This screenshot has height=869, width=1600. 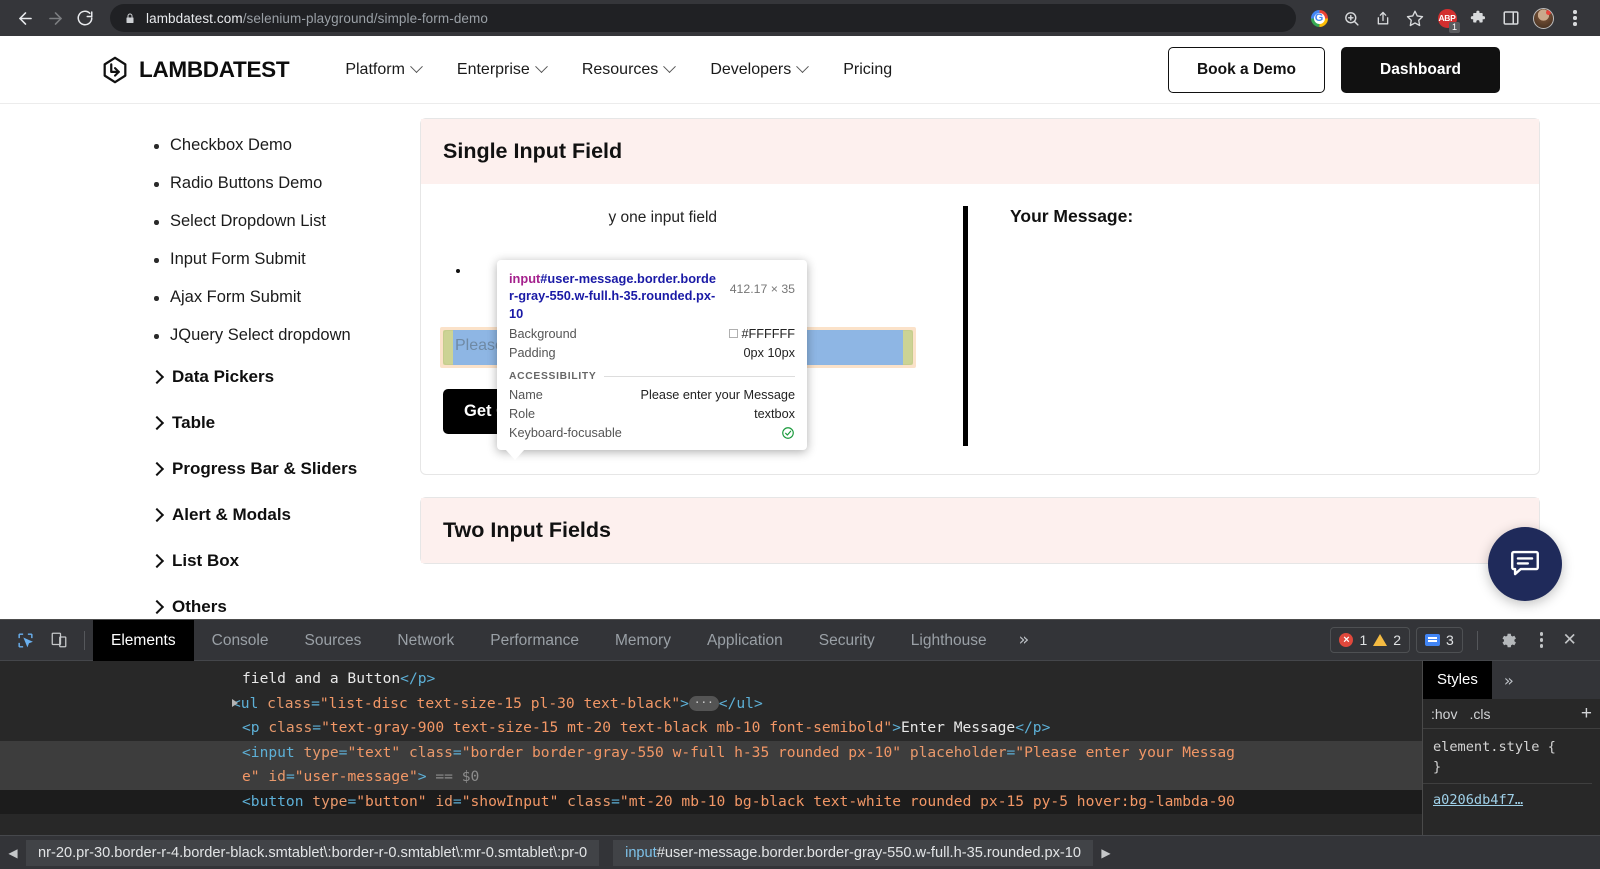 I want to click on nav-item-pricing: Pricing, so click(x=867, y=70).